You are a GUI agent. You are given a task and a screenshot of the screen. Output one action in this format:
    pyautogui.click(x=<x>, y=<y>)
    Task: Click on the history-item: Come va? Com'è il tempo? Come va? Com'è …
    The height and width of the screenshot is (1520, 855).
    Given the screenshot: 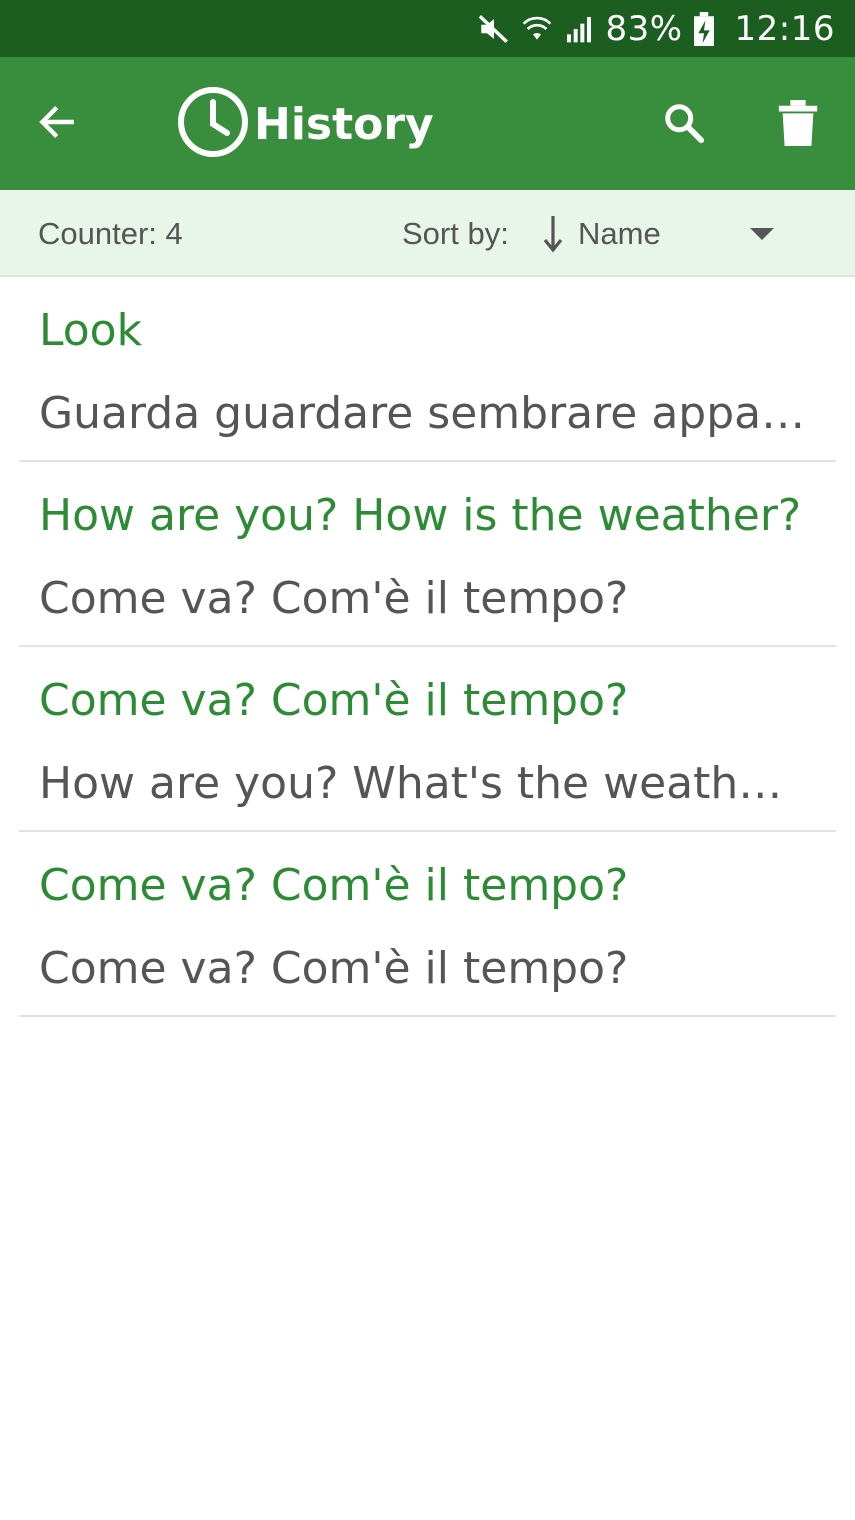 What is the action you would take?
    pyautogui.click(x=427, y=924)
    